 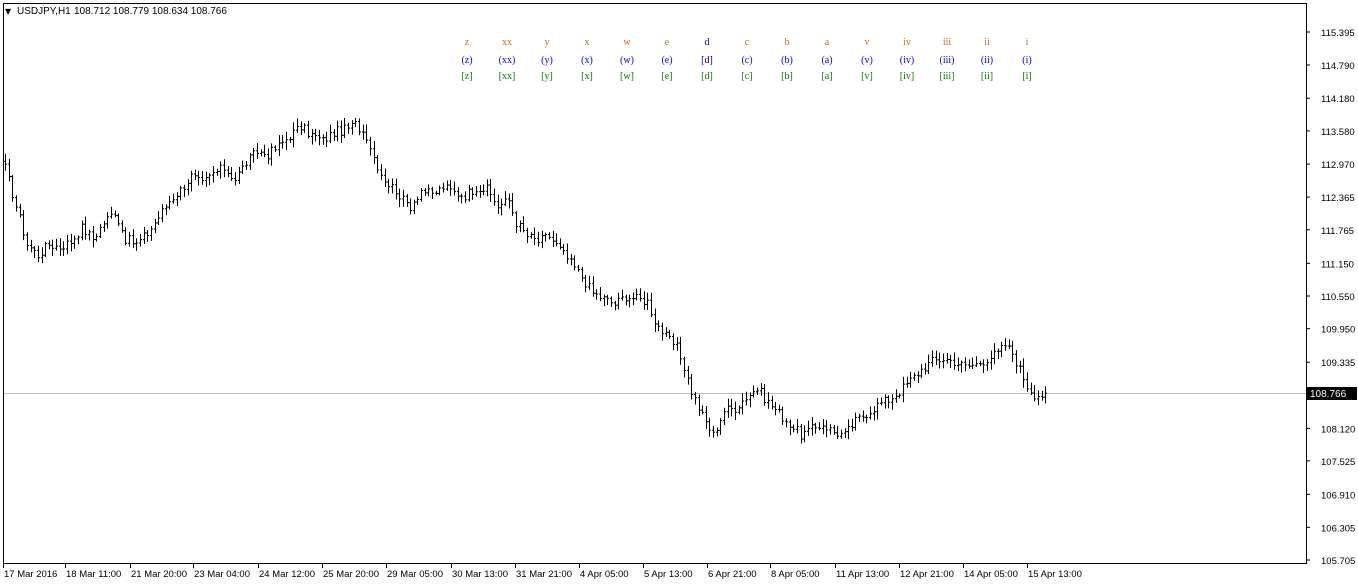 What do you see at coordinates (787, 42) in the screenshot?
I see `wave-label: b` at bounding box center [787, 42].